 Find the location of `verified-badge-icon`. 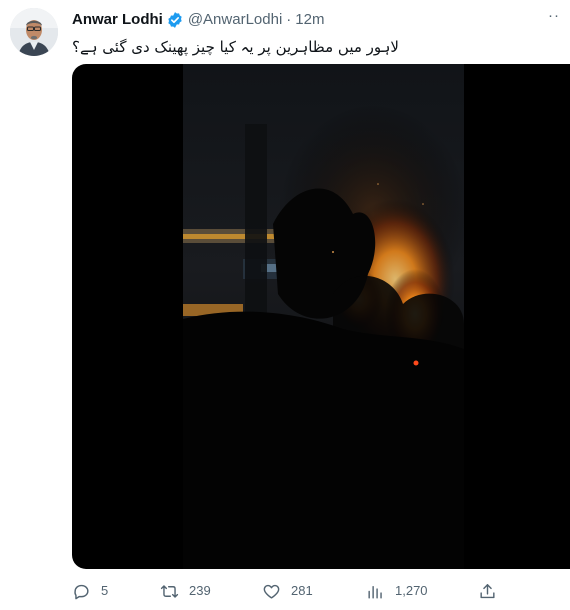

verified-badge-icon is located at coordinates (175, 20).